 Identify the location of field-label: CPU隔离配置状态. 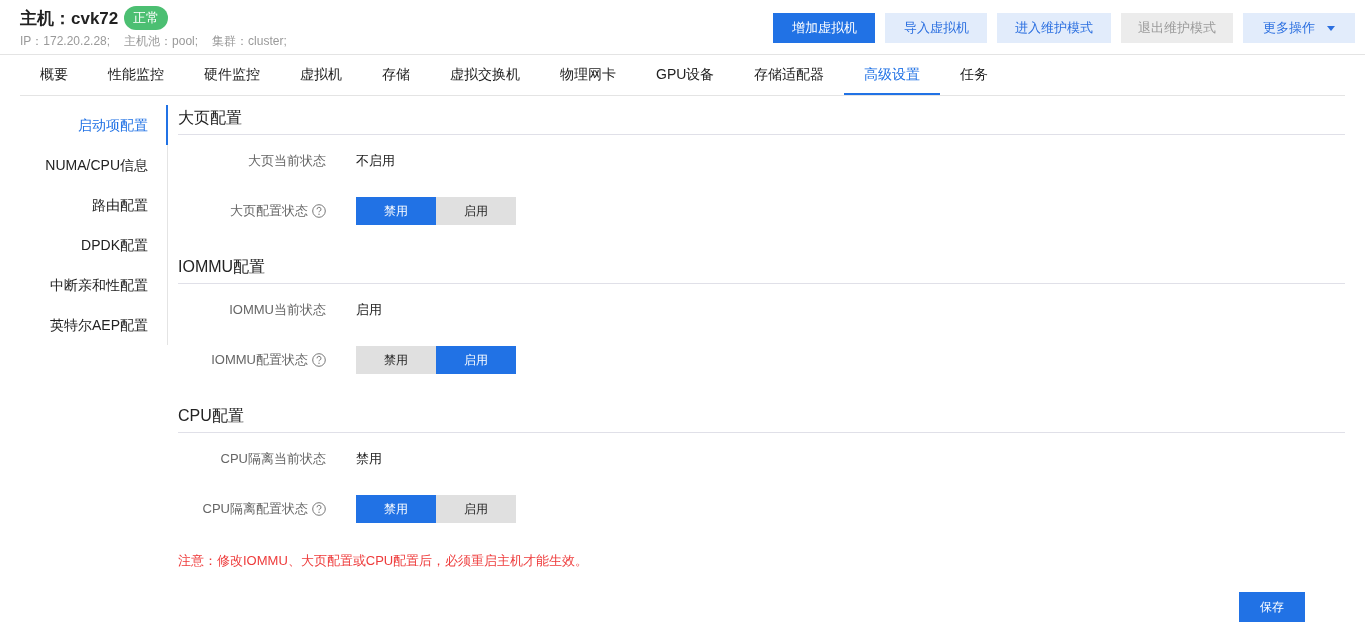
(255, 509).